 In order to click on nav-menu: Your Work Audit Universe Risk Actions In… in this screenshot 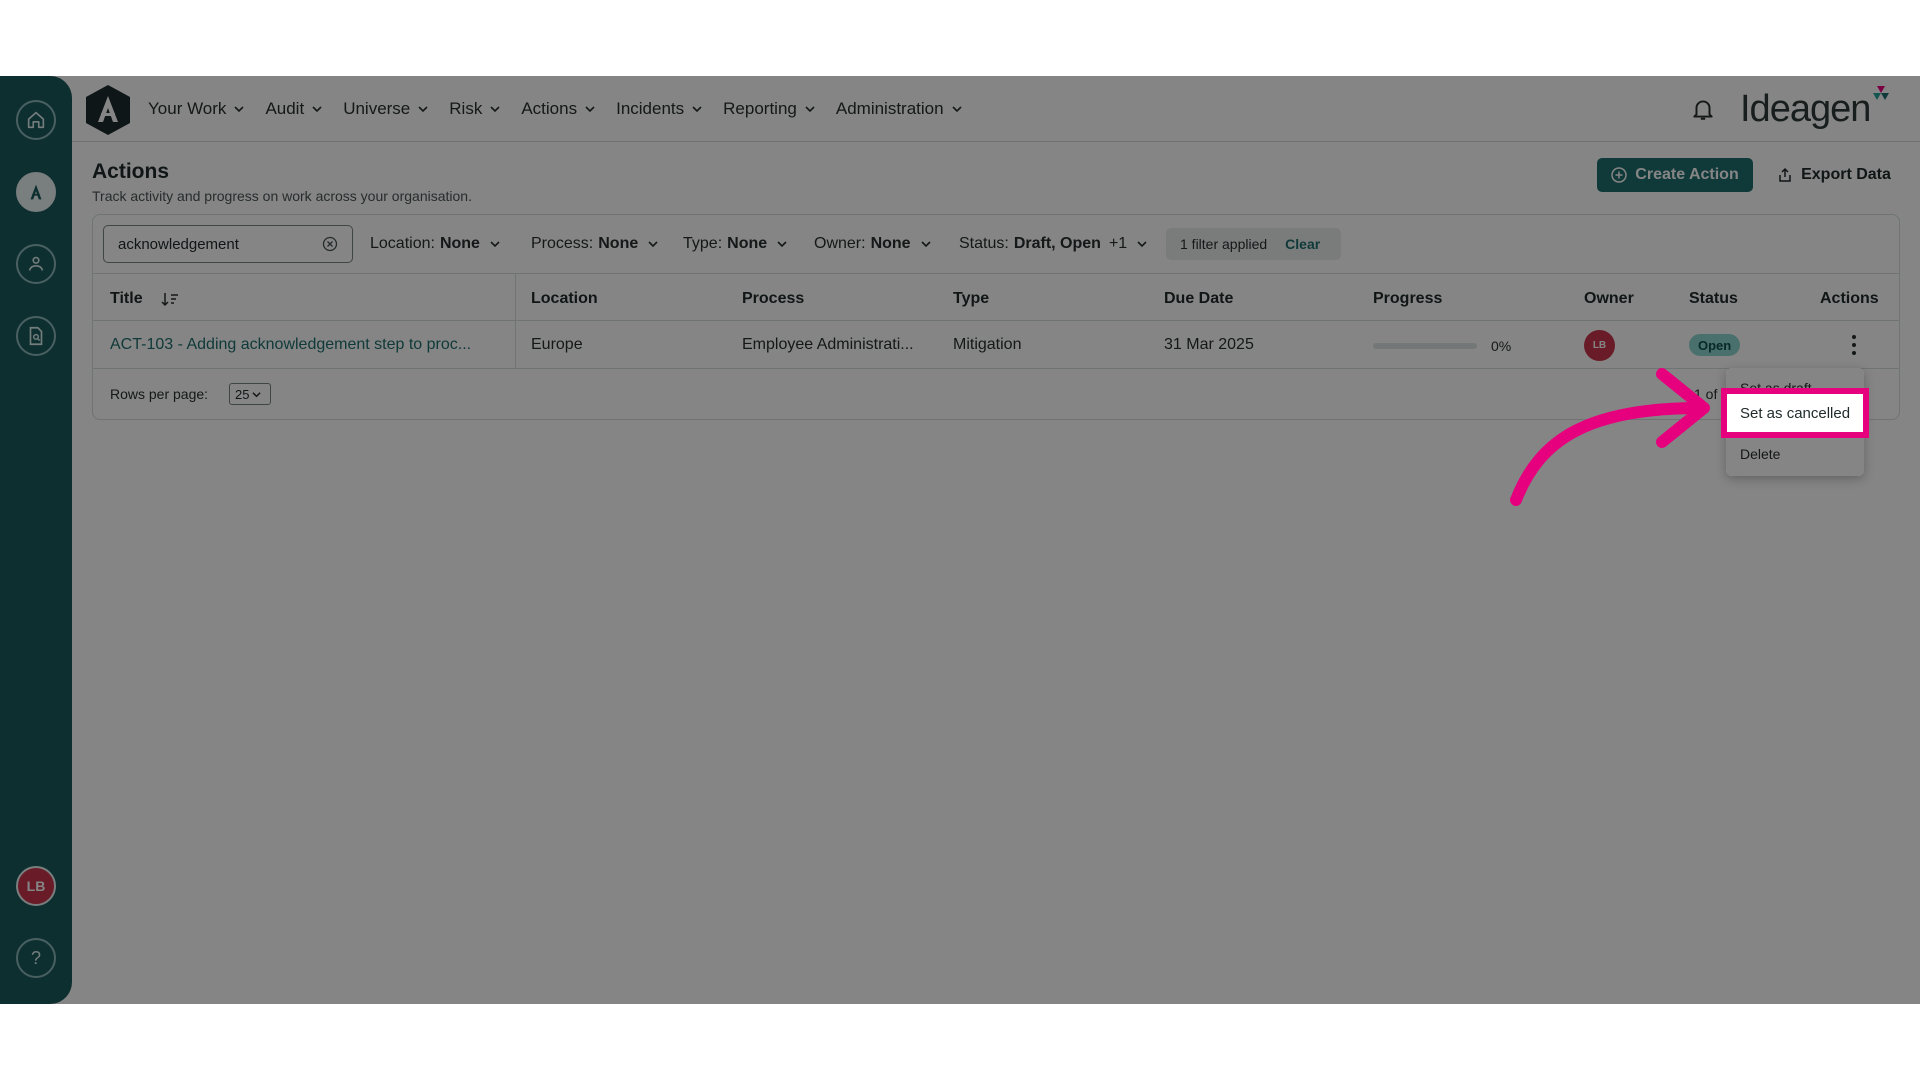, I will do `click(565, 109)`.